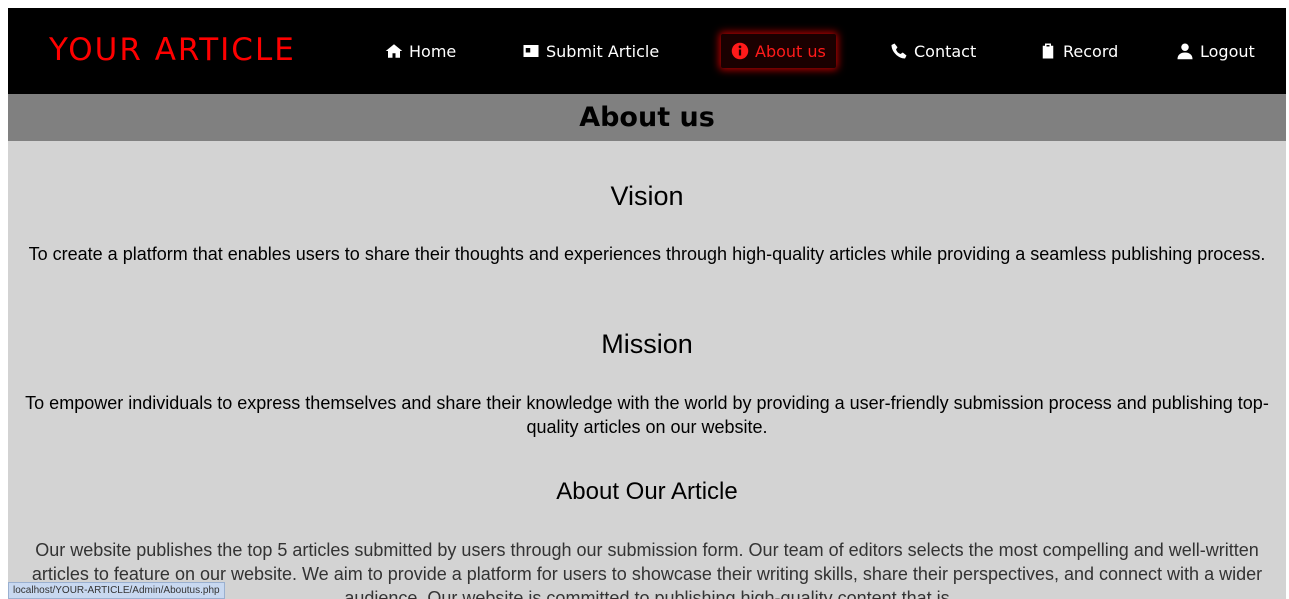 Image resolution: width=1289 pixels, height=599 pixels. What do you see at coordinates (1227, 51) in the screenshot?
I see `nav-item-label: Logout` at bounding box center [1227, 51].